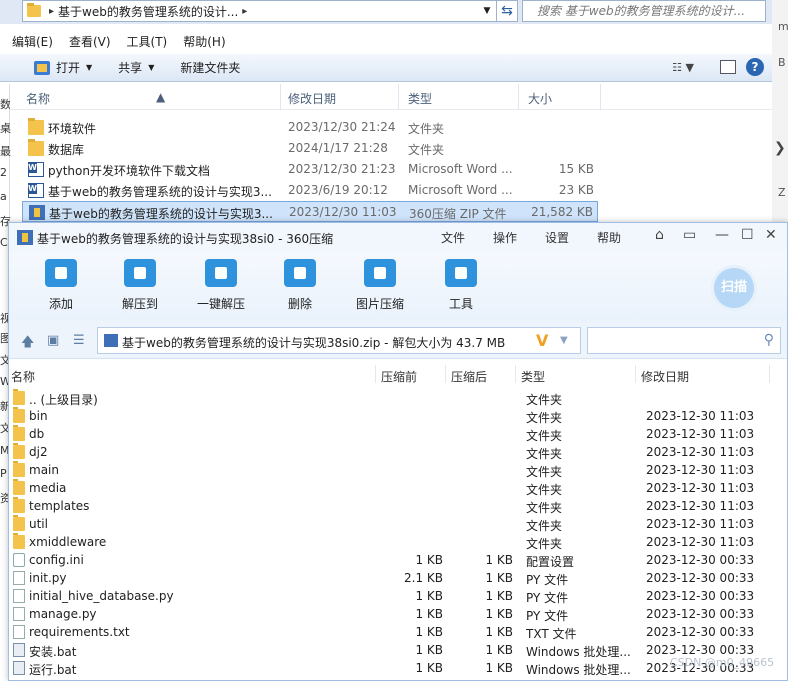 The image size is (788, 681). Describe the element at coordinates (63, 67) in the screenshot. I see `open-button: 打开 ▼` at that location.